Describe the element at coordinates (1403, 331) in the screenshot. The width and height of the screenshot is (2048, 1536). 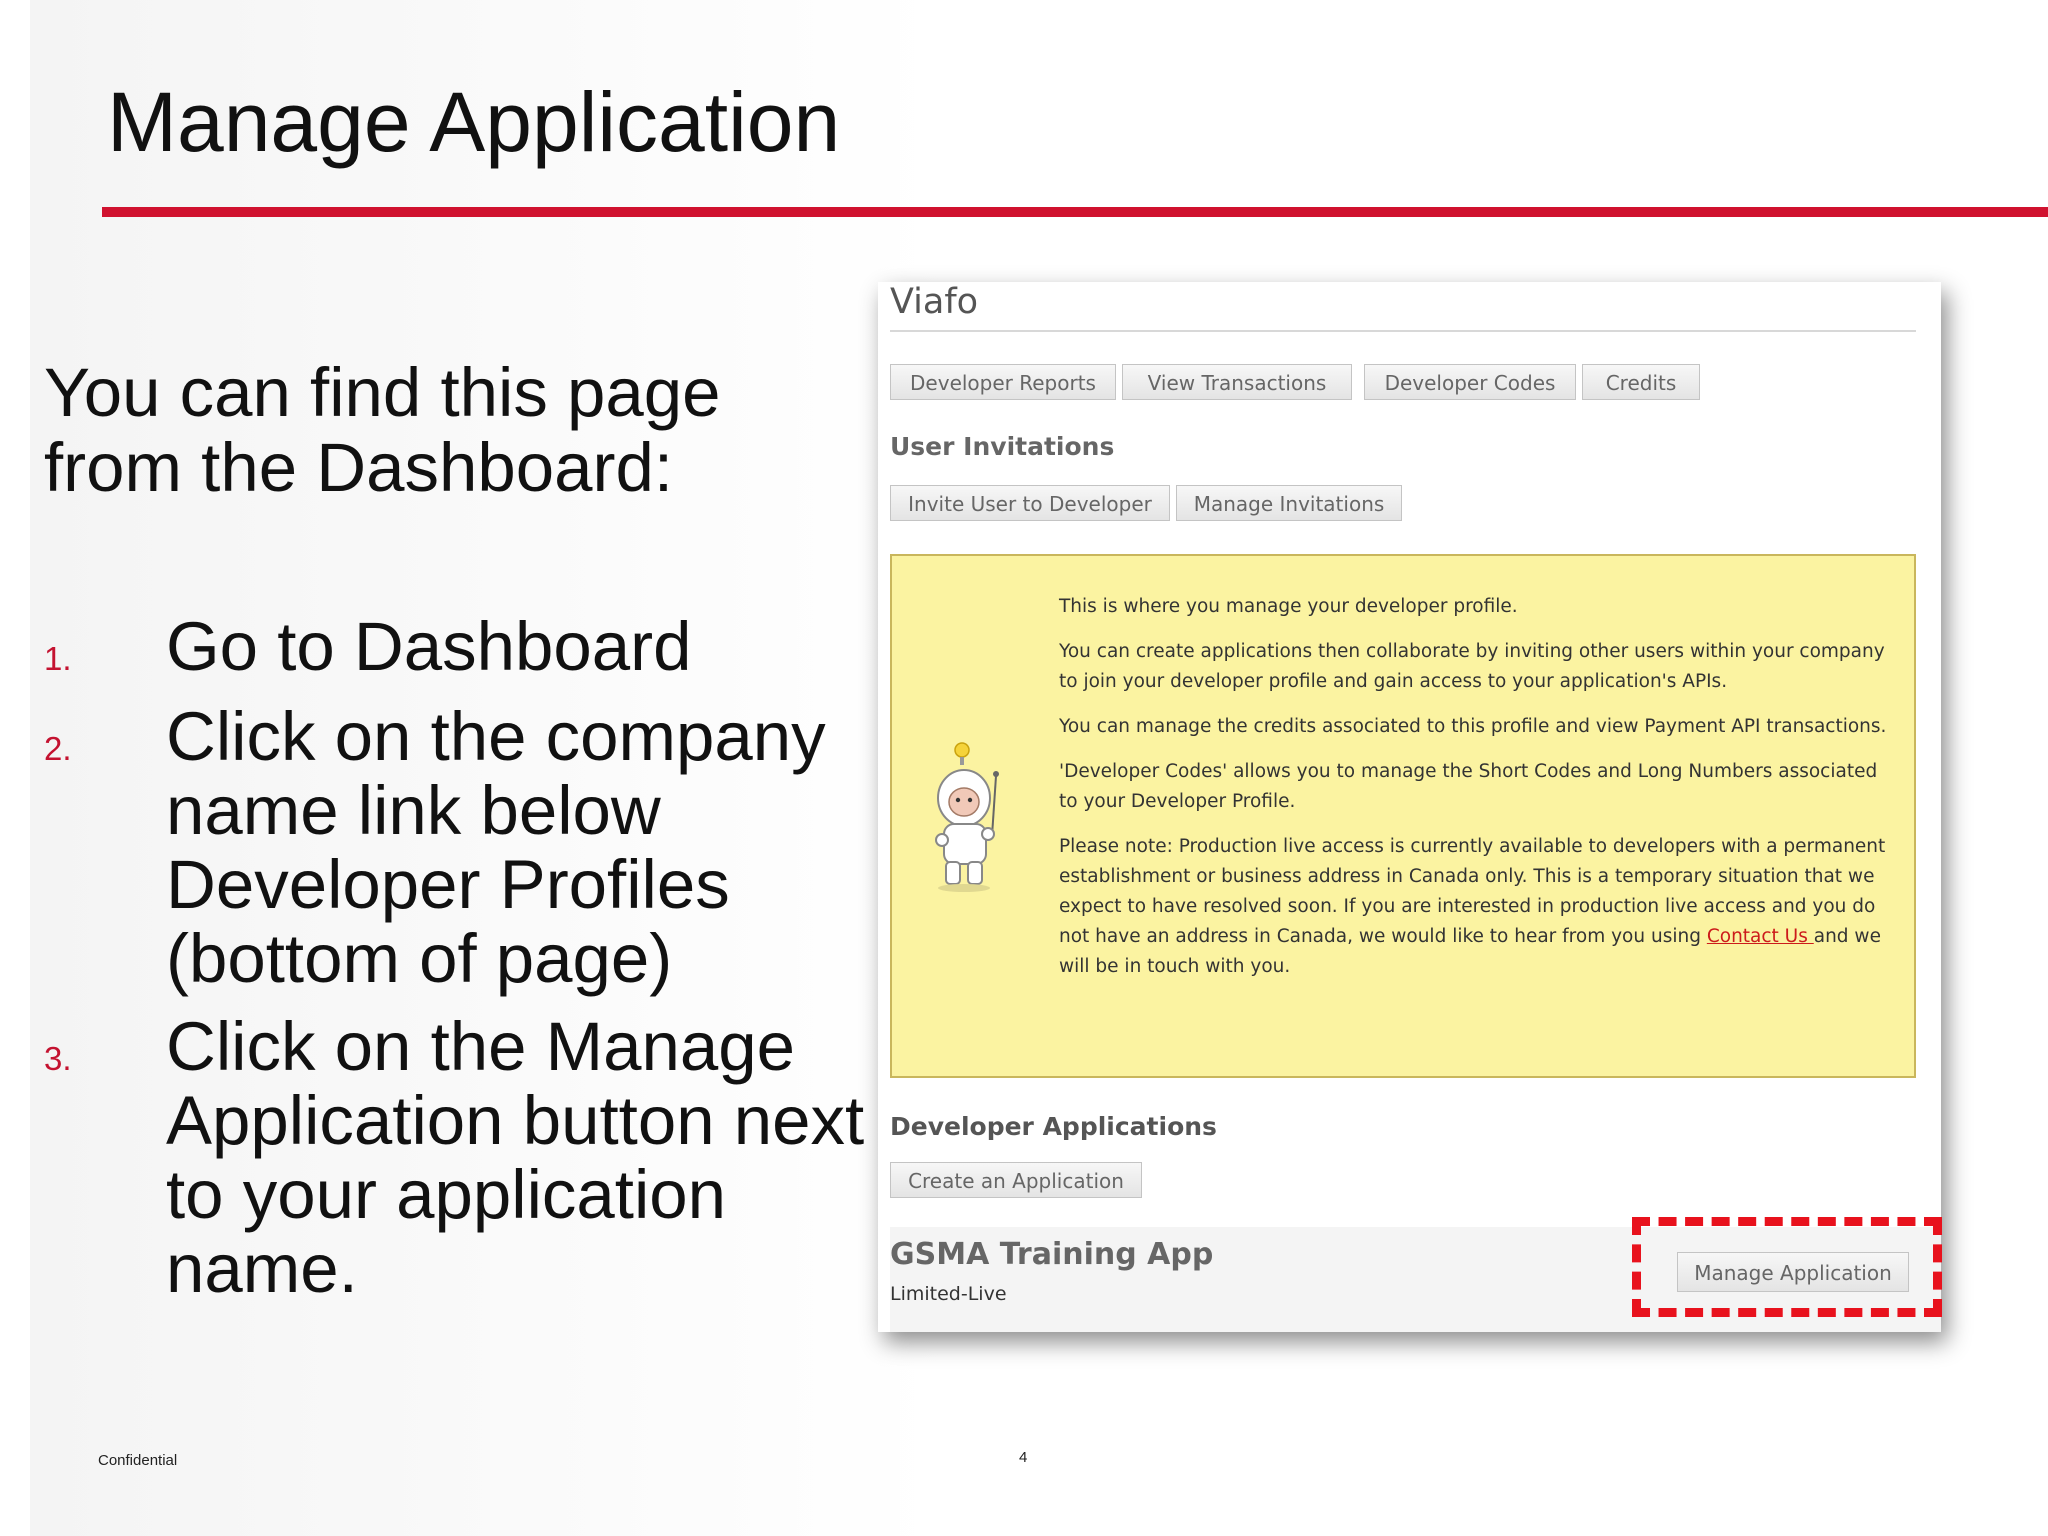
I see `org-divider` at that location.